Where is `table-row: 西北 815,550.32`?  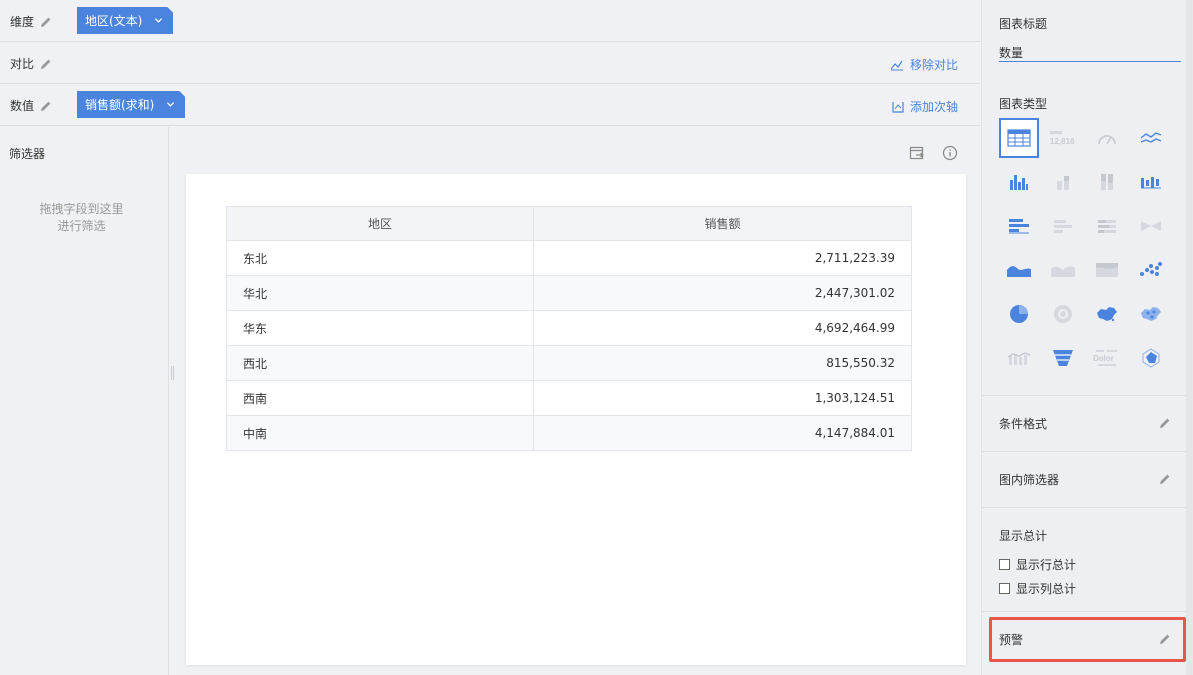 table-row: 西北 815,550.32 is located at coordinates (569, 363).